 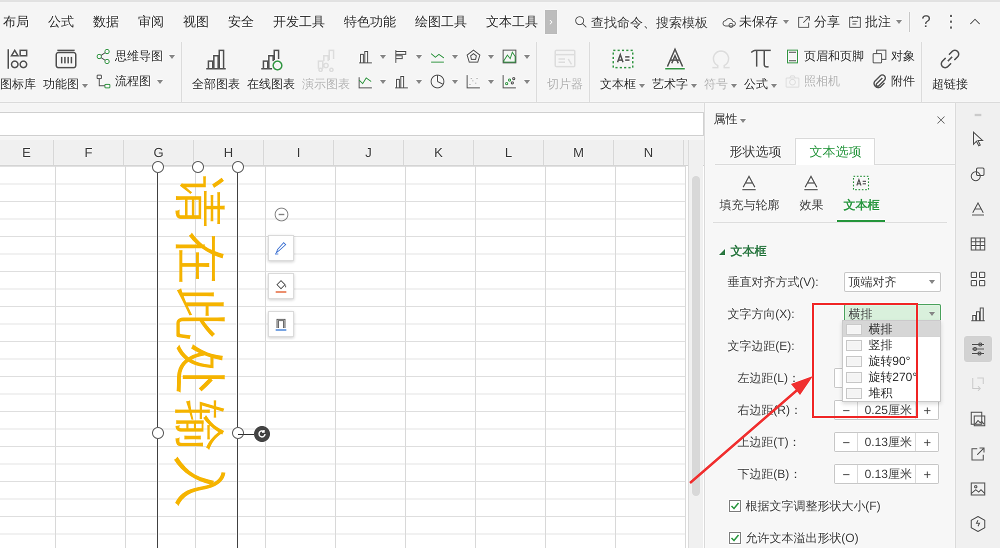 I want to click on menu-tab: 公式, so click(x=61, y=22).